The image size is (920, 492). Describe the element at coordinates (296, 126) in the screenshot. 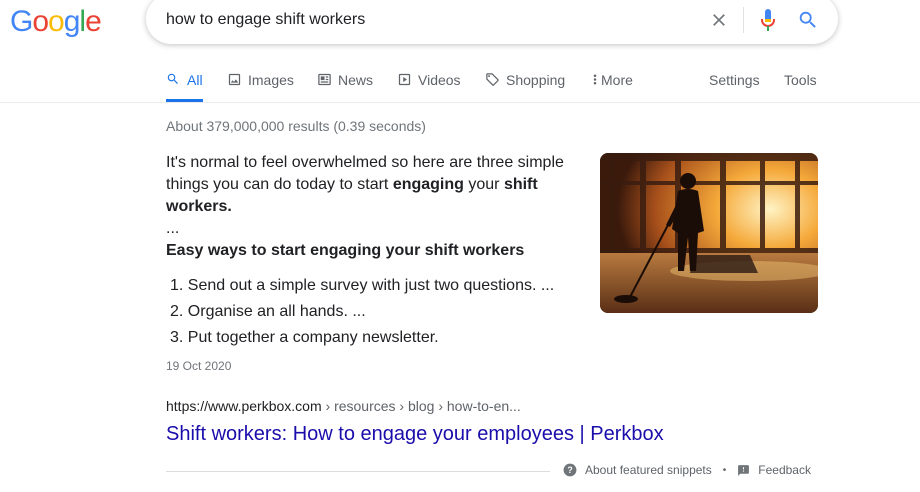

I see `result-stats: About 379,000,000 results (0.39 seconds)` at that location.